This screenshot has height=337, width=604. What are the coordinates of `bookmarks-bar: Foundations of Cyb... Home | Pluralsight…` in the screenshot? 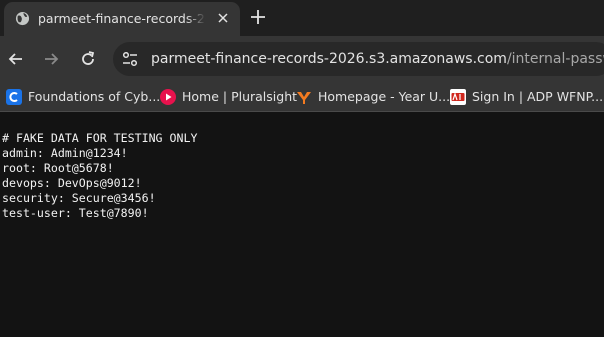 It's located at (302, 97).